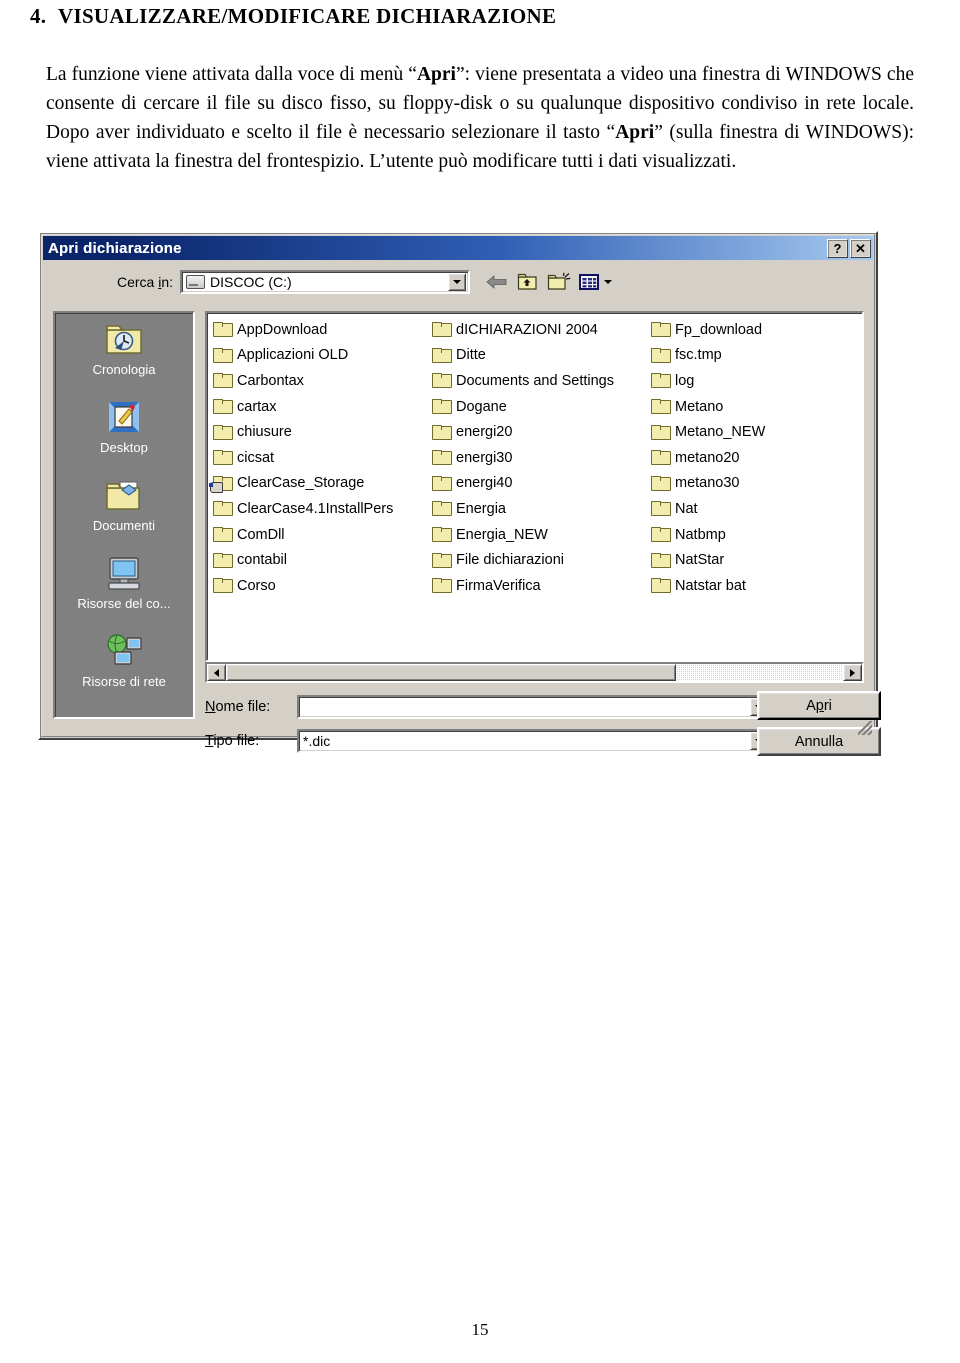  What do you see at coordinates (865, 728) in the screenshot?
I see `resize-grip` at bounding box center [865, 728].